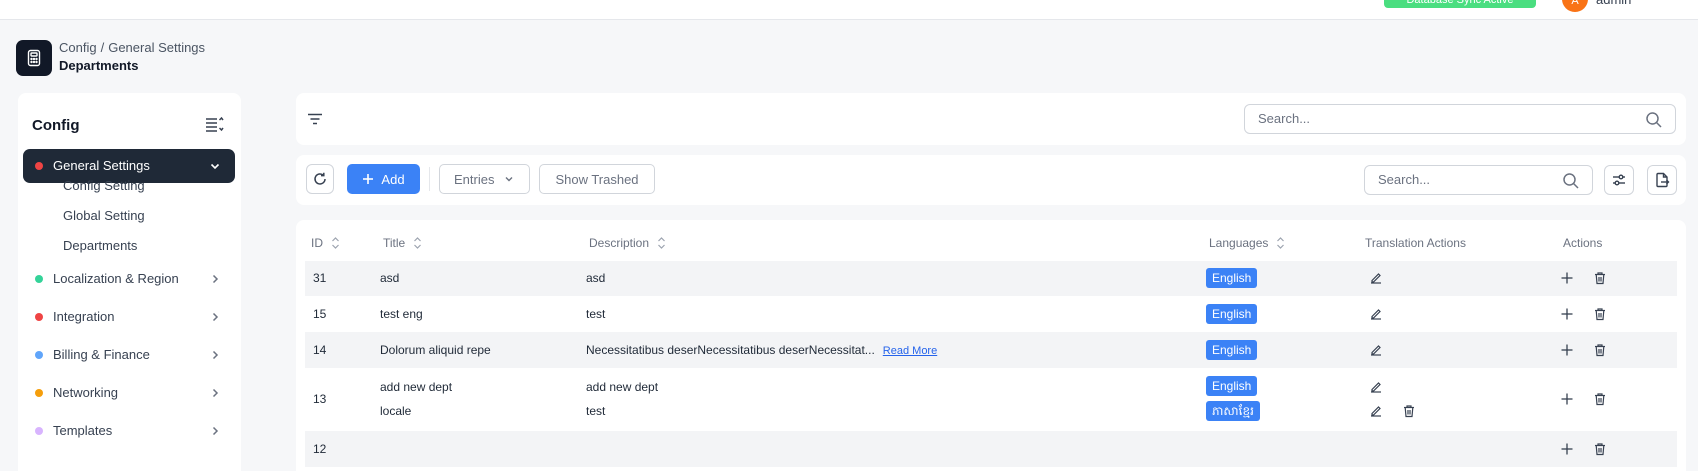 This screenshot has height=471, width=1698. I want to click on sidebar-subitem-config-setting: Config Setting, so click(104, 185).